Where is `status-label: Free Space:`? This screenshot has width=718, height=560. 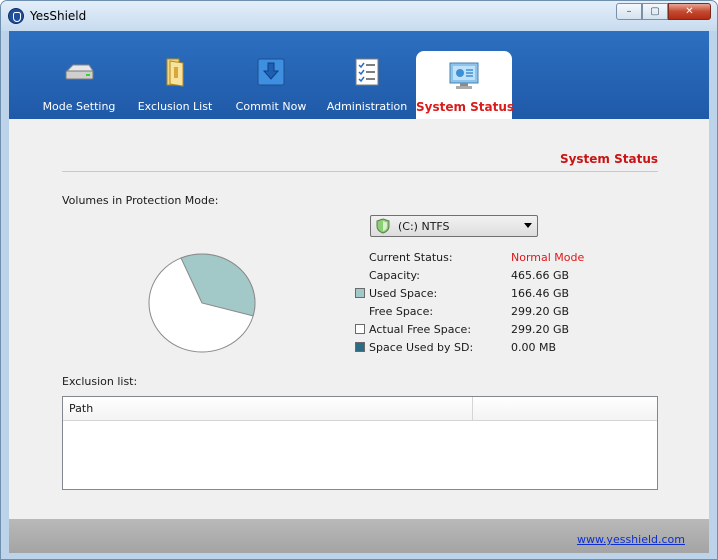 status-label: Free Space: is located at coordinates (401, 311).